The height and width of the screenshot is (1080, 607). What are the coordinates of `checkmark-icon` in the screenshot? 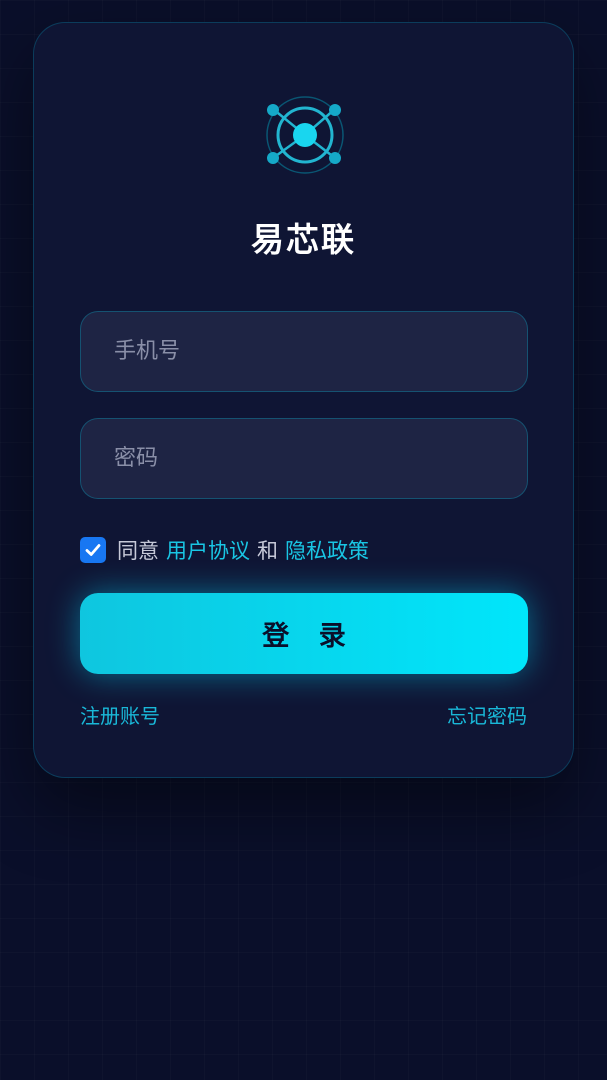 It's located at (93, 550).